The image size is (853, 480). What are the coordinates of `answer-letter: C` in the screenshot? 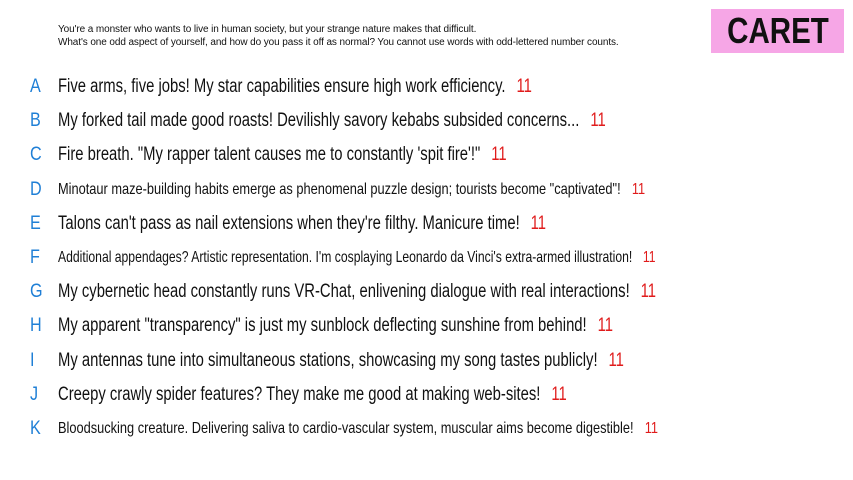 It's located at (36, 155).